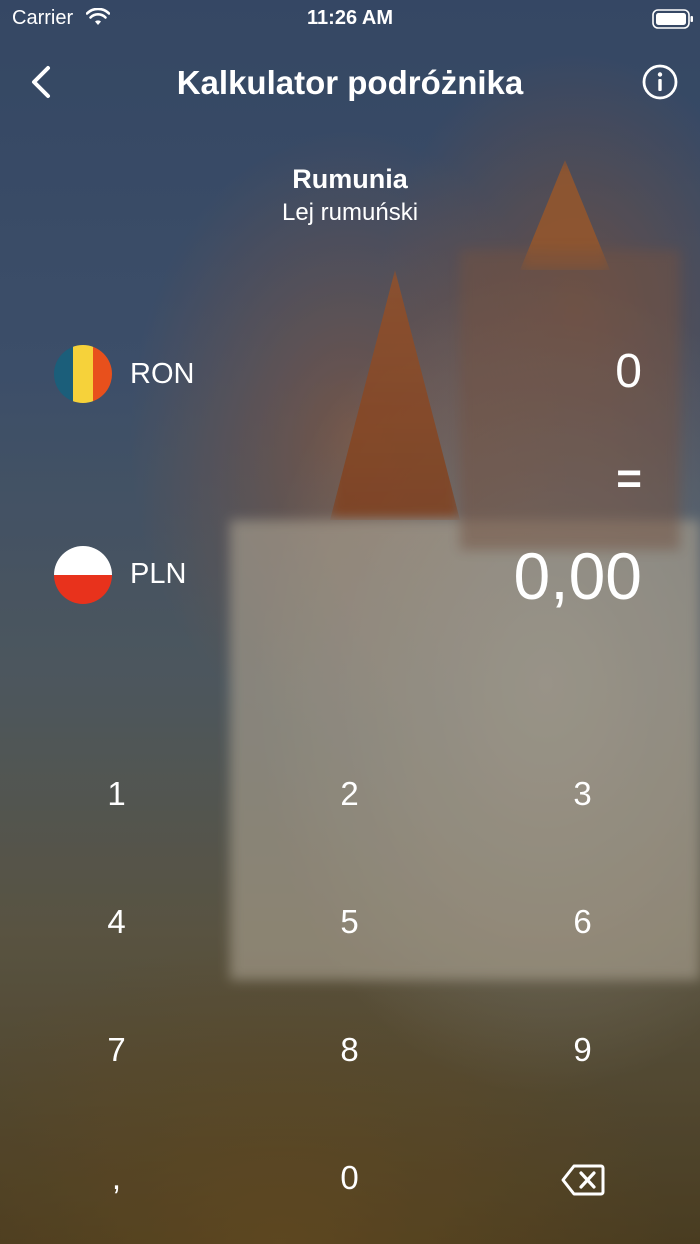  Describe the element at coordinates (582, 922) in the screenshot. I see `key-6: 6` at that location.